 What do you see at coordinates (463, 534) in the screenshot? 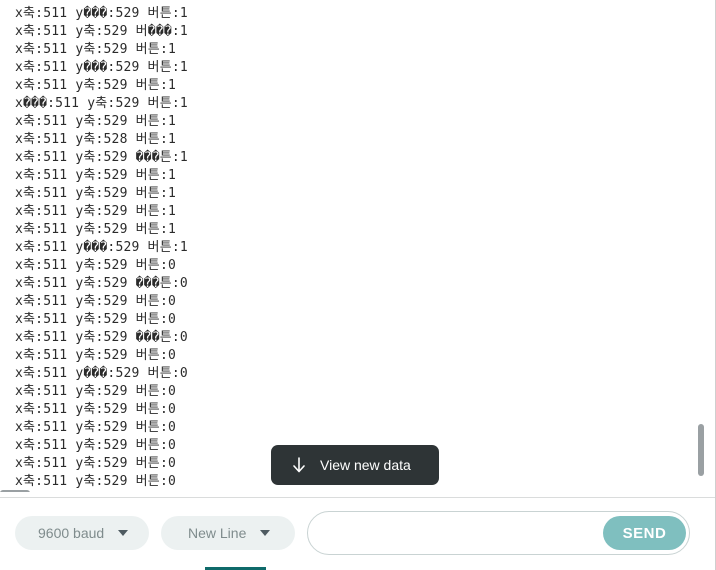
I see `message-input` at bounding box center [463, 534].